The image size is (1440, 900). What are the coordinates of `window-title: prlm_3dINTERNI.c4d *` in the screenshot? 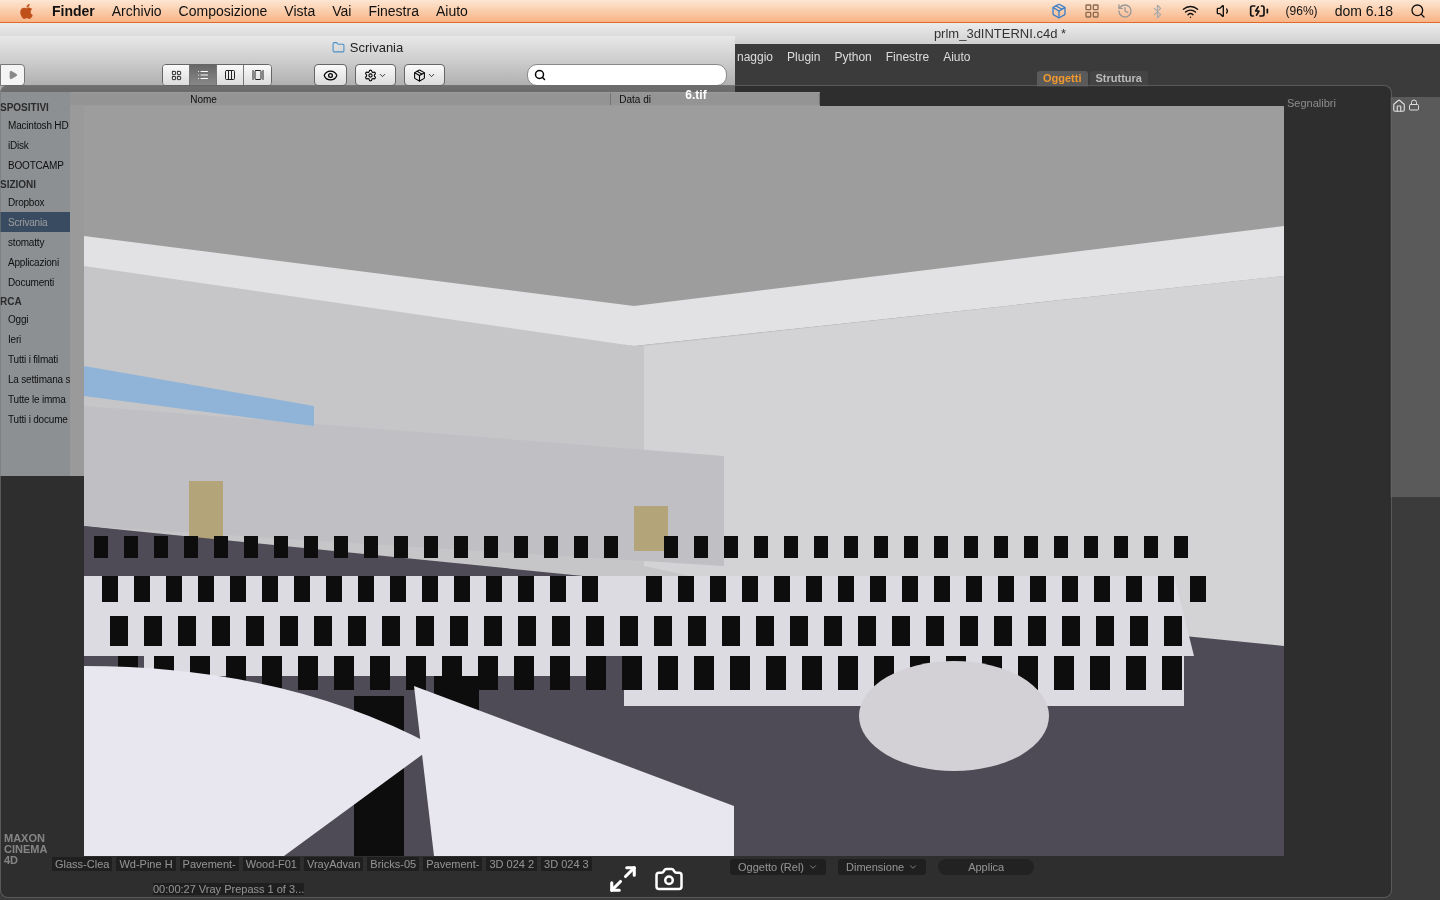 It's located at (1000, 33).